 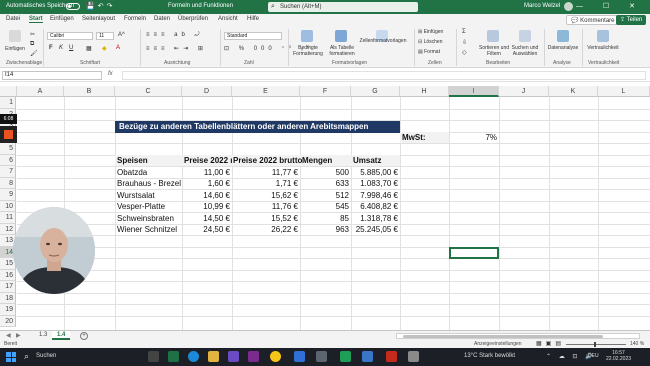 I want to click on delete-cells-button: ⊟ Löschen, so click(x=430, y=42).